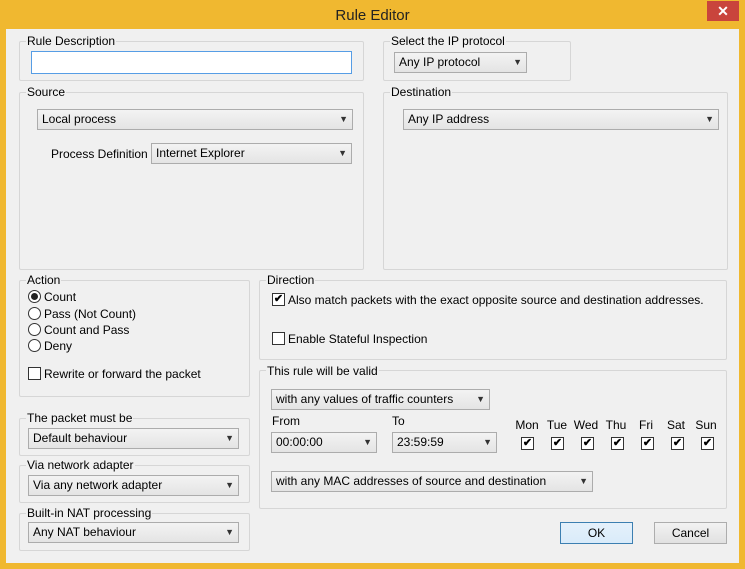 The height and width of the screenshot is (569, 745). I want to click on action-option-count: Count, so click(128, 297).